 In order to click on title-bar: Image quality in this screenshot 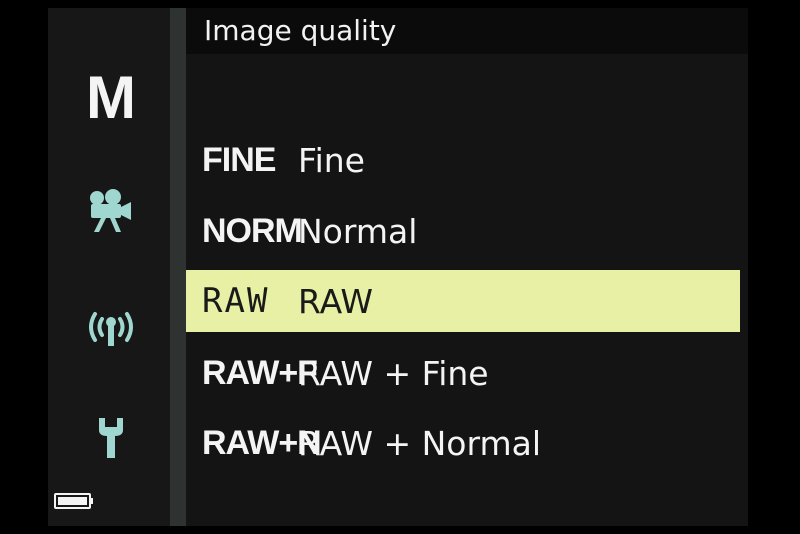, I will do `click(467, 31)`.